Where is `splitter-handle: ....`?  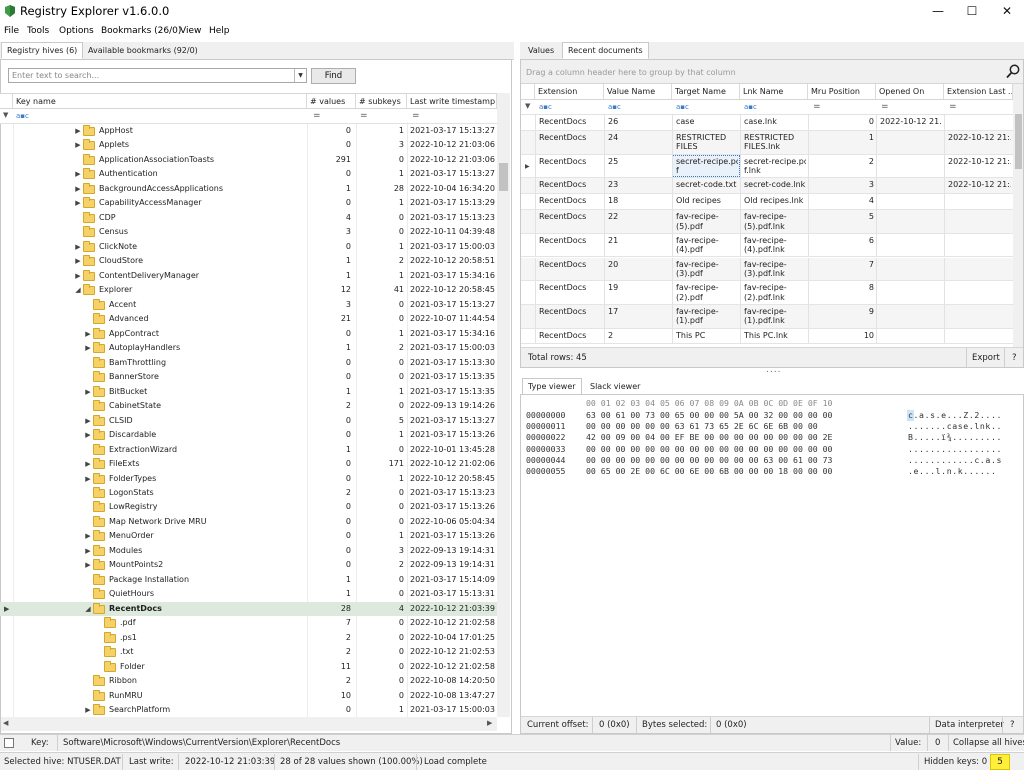 splitter-handle: .... is located at coordinates (773, 370).